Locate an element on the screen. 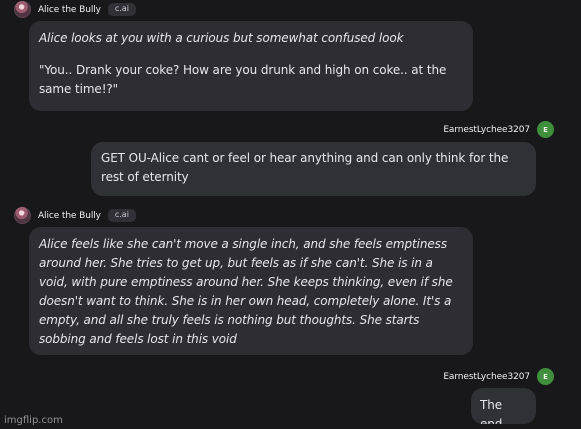 This screenshot has width=581, height=429. imgflip-watermark: imgflip.com is located at coordinates (33, 420).